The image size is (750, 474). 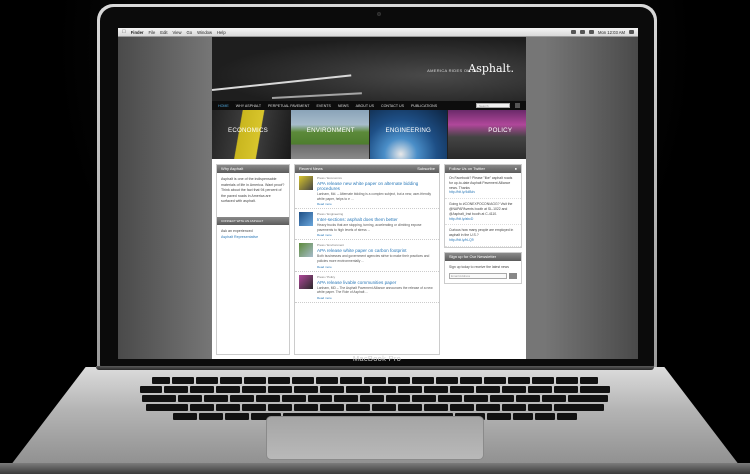 I want to click on menu-view: View, so click(x=177, y=32).